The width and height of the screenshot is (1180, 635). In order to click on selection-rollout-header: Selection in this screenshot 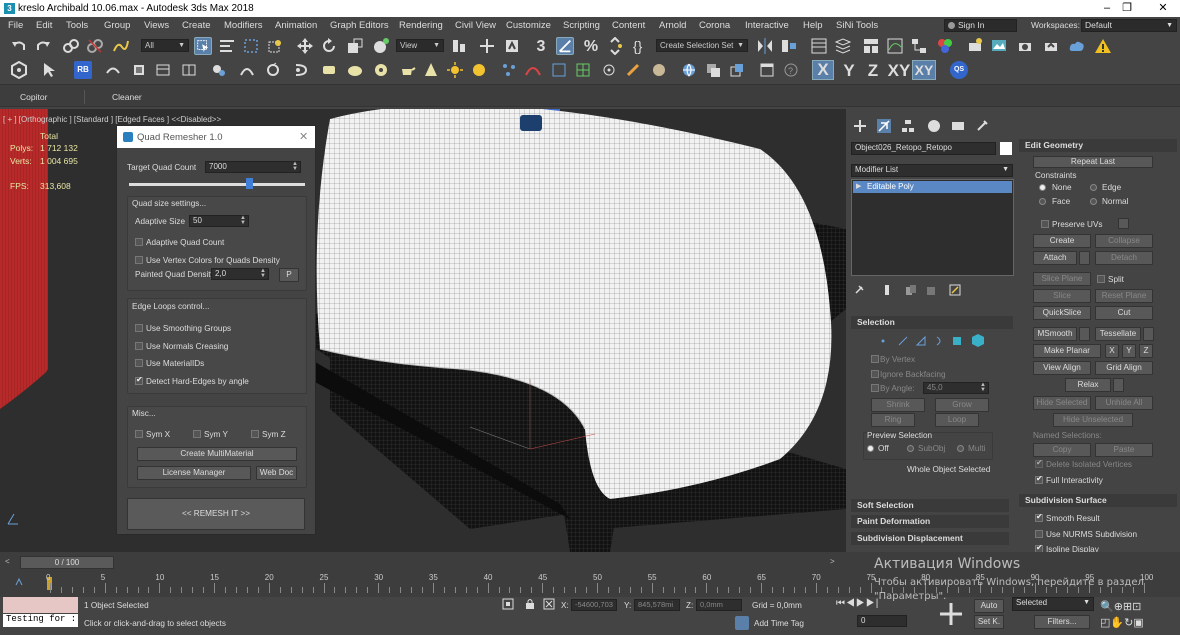, I will do `click(932, 322)`.